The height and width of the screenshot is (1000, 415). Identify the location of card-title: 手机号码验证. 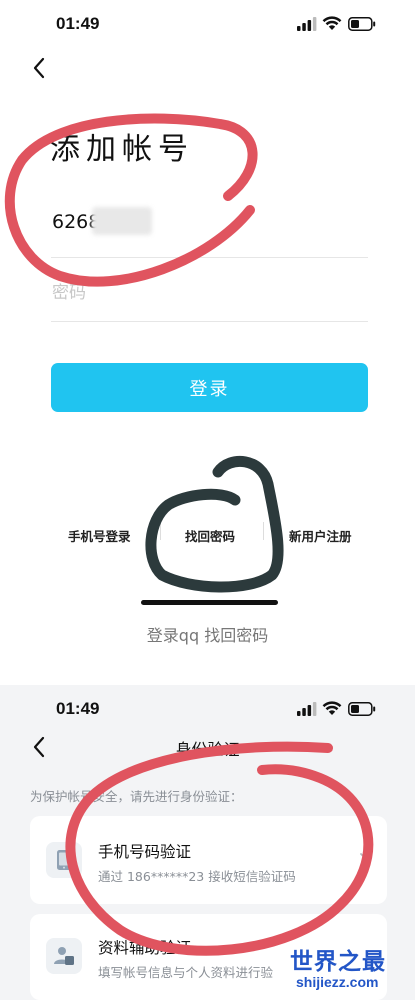
(145, 852).